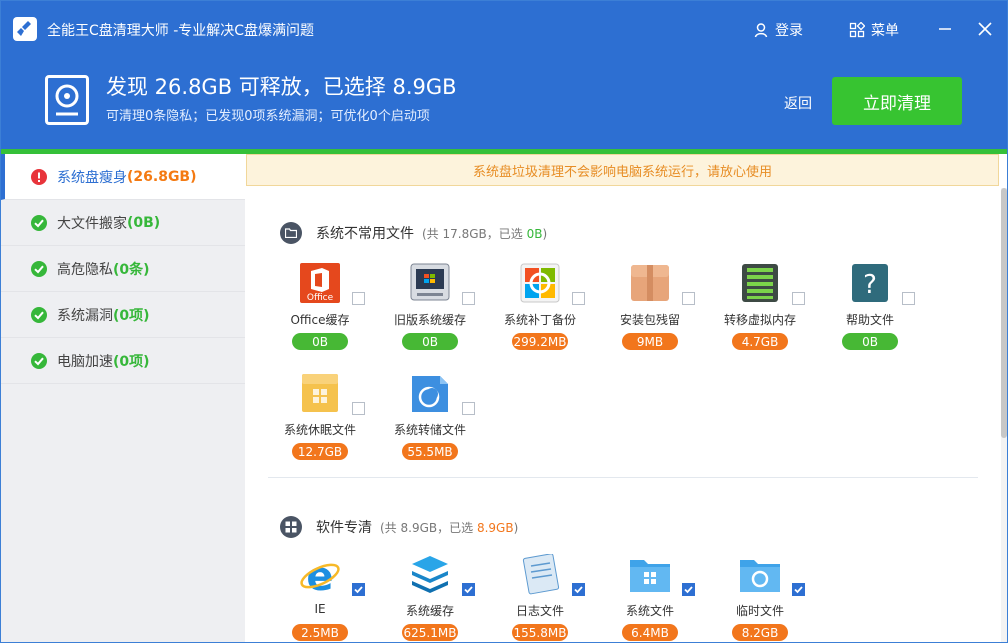 The width and height of the screenshot is (1008, 643). What do you see at coordinates (650, 598) in the screenshot?
I see `item-system-files: 系统文件 6.4MB` at bounding box center [650, 598].